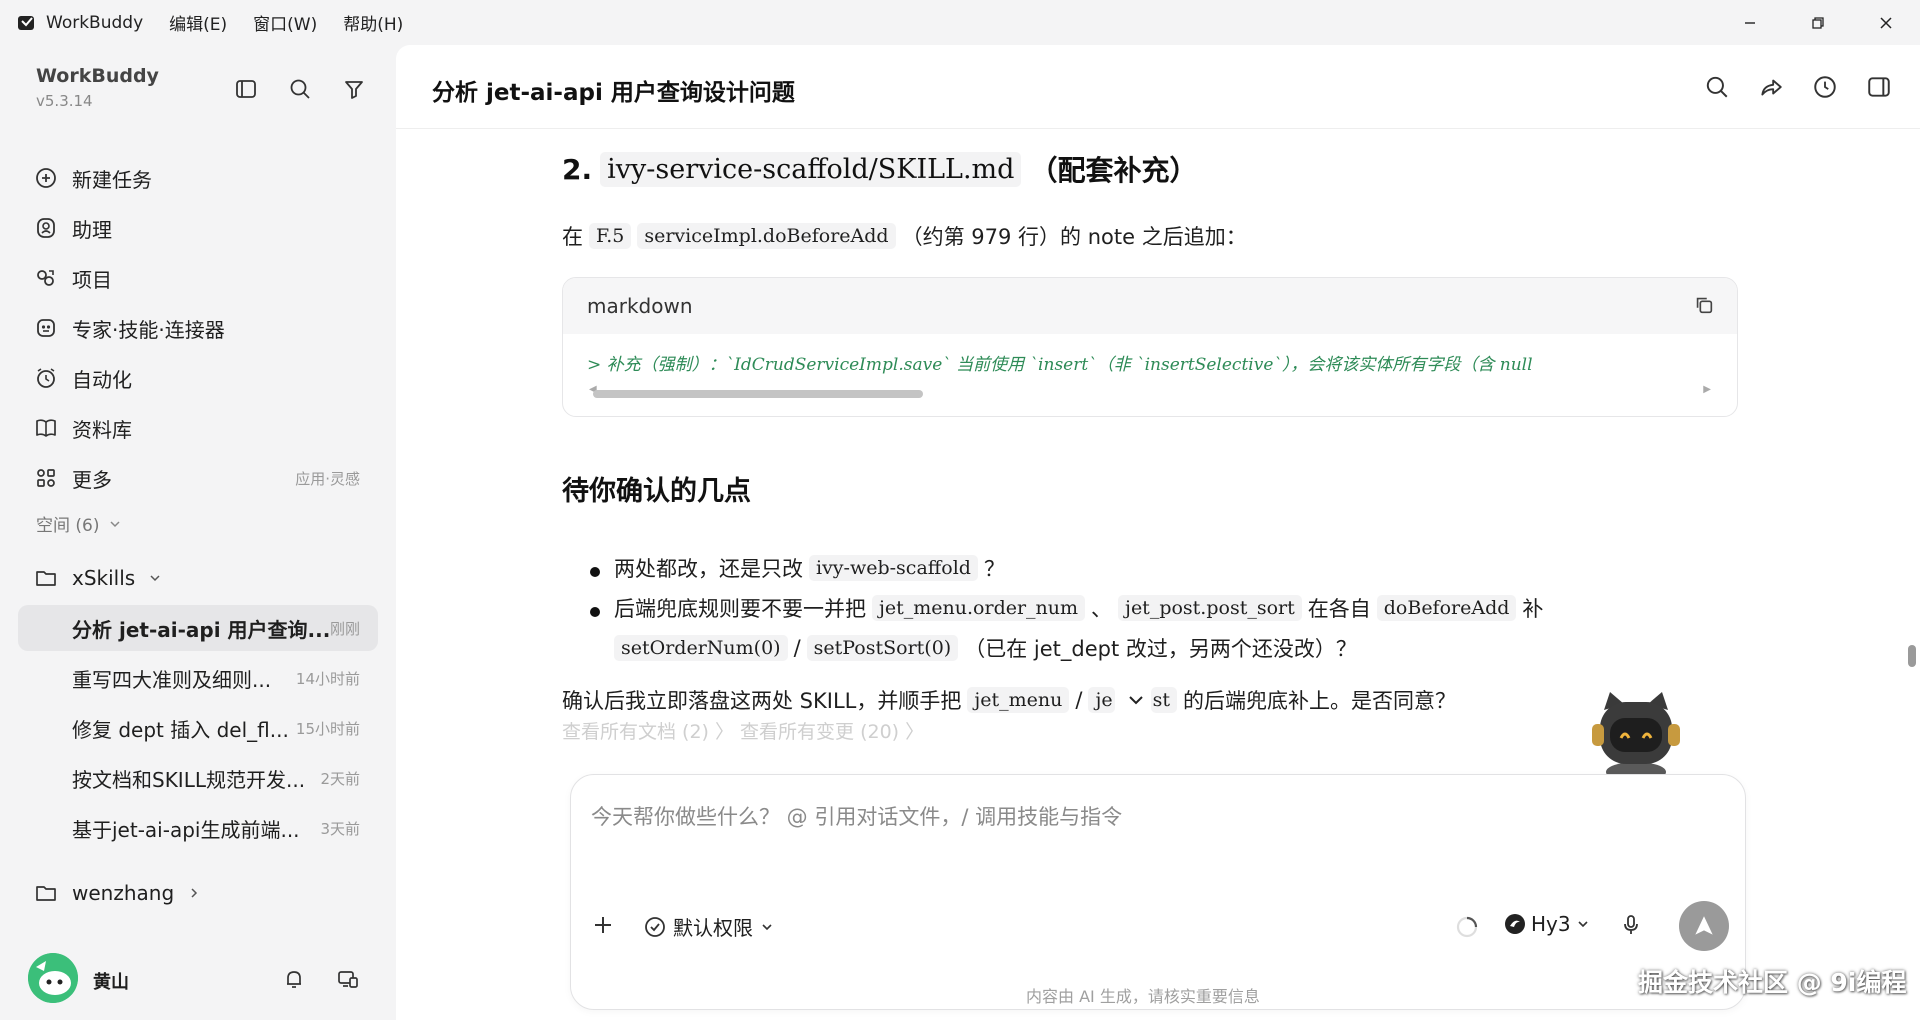  I want to click on composer-placeholder: 今天帮你做些什么？ @ 引用对话文件，/ 调用技能与指令, so click(856, 816).